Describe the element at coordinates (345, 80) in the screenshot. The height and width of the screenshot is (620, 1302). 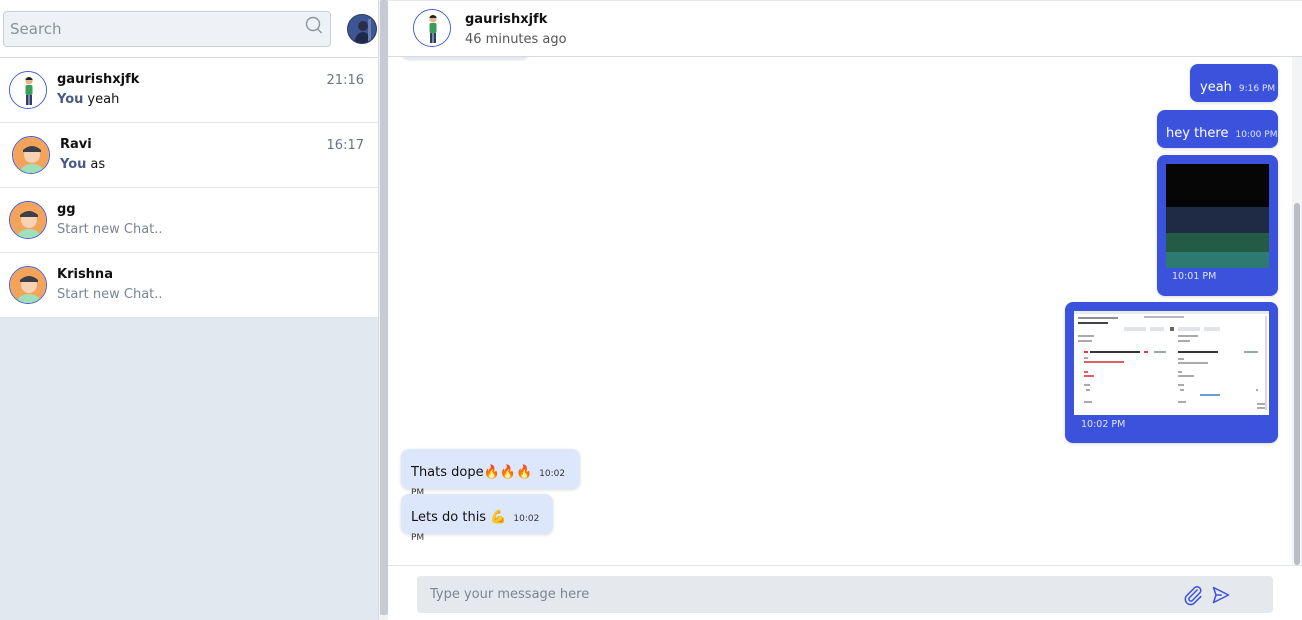
I see `chat-time: 21:16` at that location.